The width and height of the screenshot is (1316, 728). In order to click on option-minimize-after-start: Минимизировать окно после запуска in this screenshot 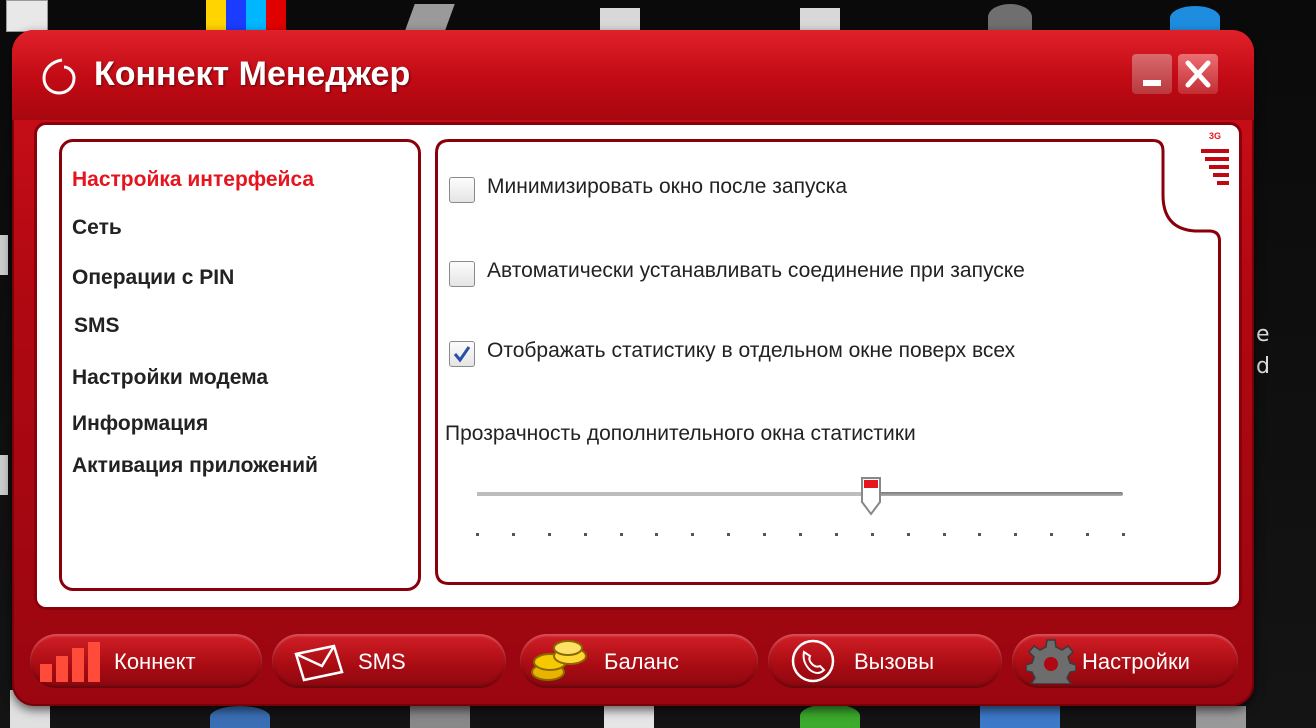, I will do `click(759, 190)`.